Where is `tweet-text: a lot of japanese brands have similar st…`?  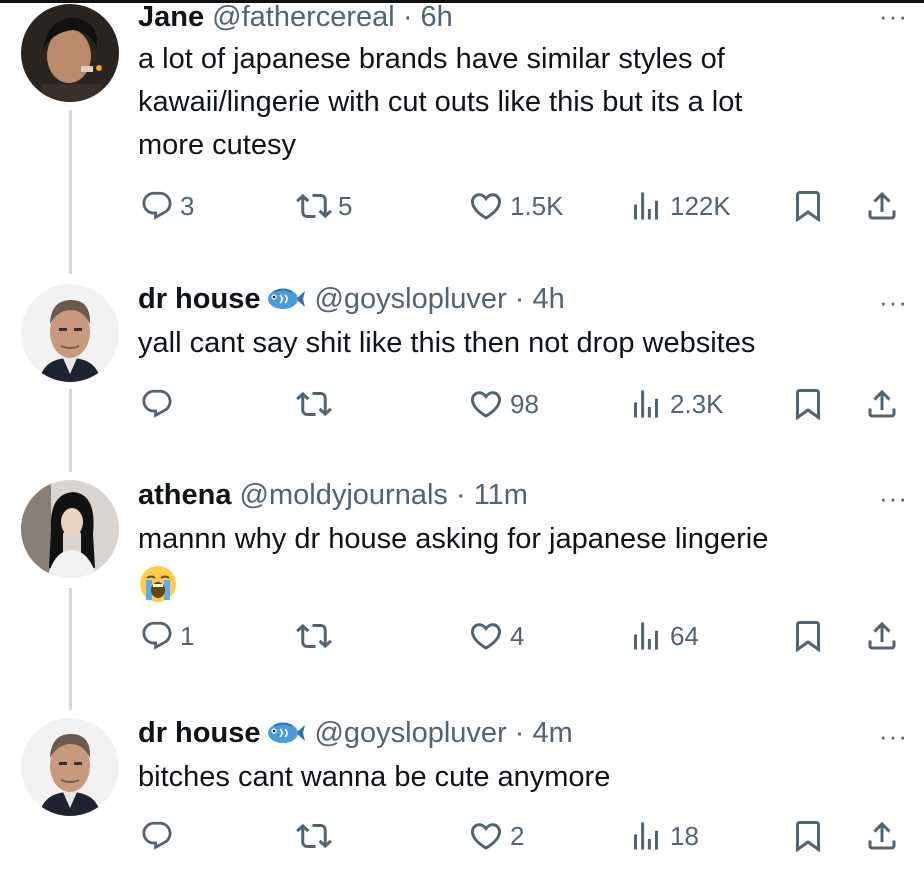 tweet-text: a lot of japanese brands have similar st… is located at coordinates (518, 102).